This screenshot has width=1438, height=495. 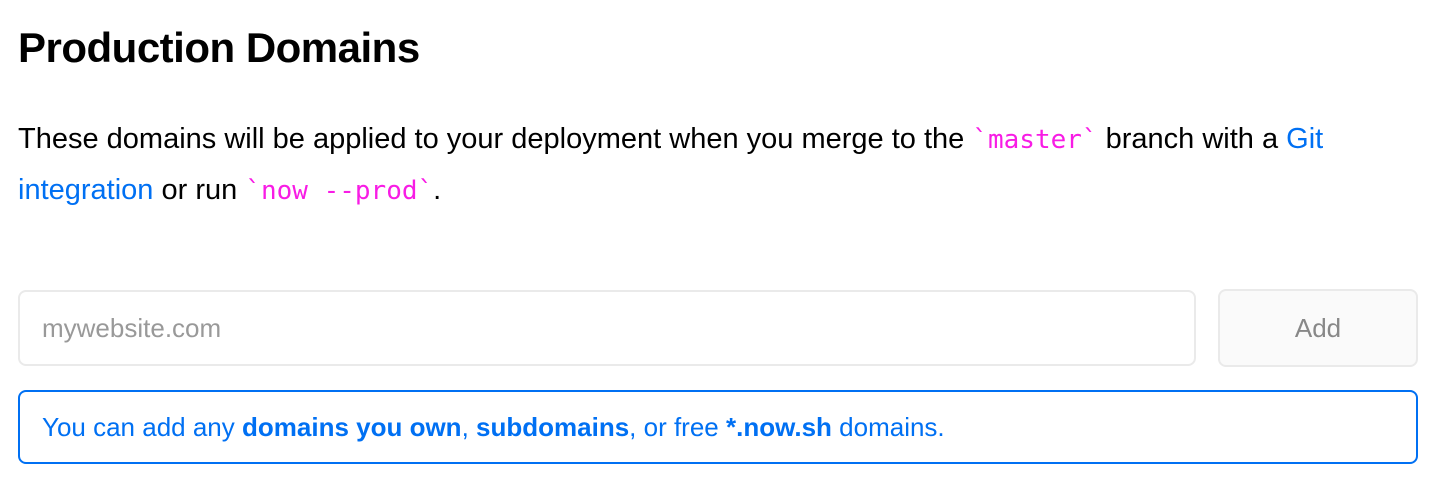 What do you see at coordinates (888, 427) in the screenshot?
I see `note-text: domains.` at bounding box center [888, 427].